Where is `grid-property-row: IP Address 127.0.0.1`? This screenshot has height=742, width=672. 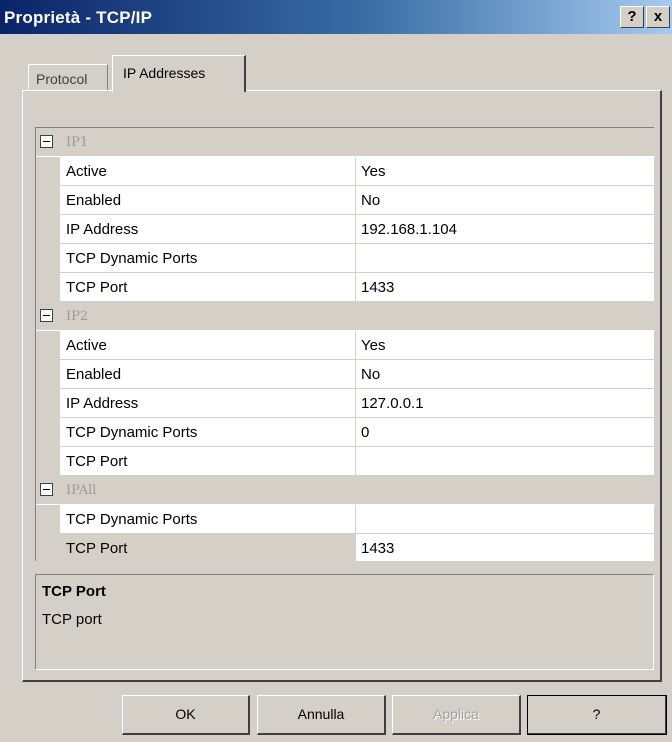 grid-property-row: IP Address 127.0.0.1 is located at coordinates (345, 403).